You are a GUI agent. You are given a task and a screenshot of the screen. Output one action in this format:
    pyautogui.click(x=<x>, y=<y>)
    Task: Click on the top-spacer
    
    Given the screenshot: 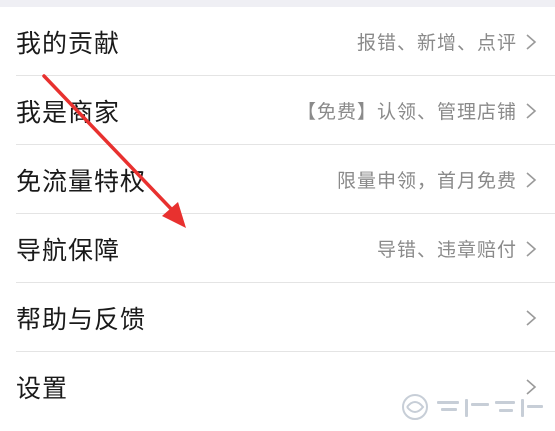 What is the action you would take?
    pyautogui.click(x=277, y=3)
    